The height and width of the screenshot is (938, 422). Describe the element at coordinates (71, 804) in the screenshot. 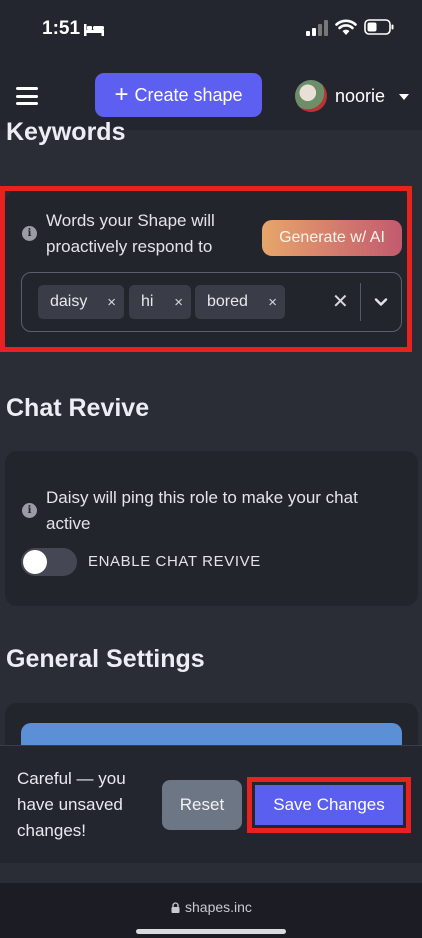

I see `unsaved-changes-message: Careful — you have unsaved changes!` at that location.